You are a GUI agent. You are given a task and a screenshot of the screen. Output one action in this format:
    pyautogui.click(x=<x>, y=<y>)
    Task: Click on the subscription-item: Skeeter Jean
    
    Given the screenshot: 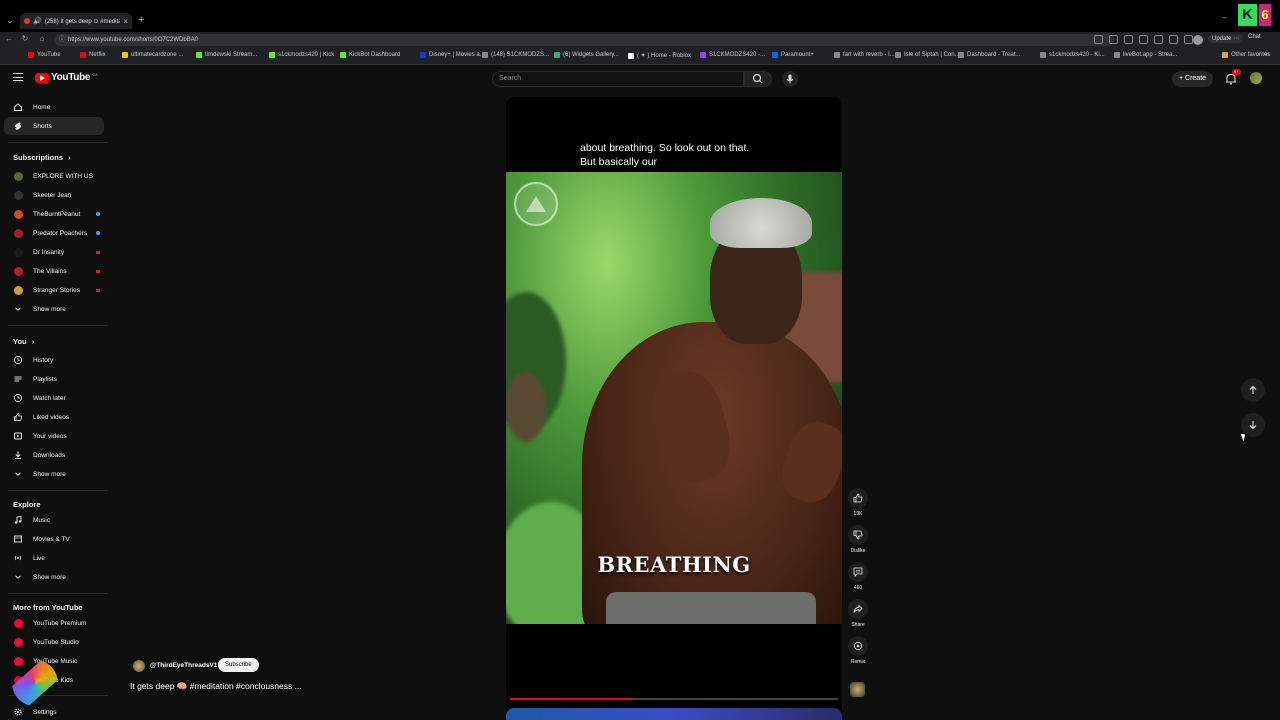 What is the action you would take?
    pyautogui.click(x=54, y=195)
    